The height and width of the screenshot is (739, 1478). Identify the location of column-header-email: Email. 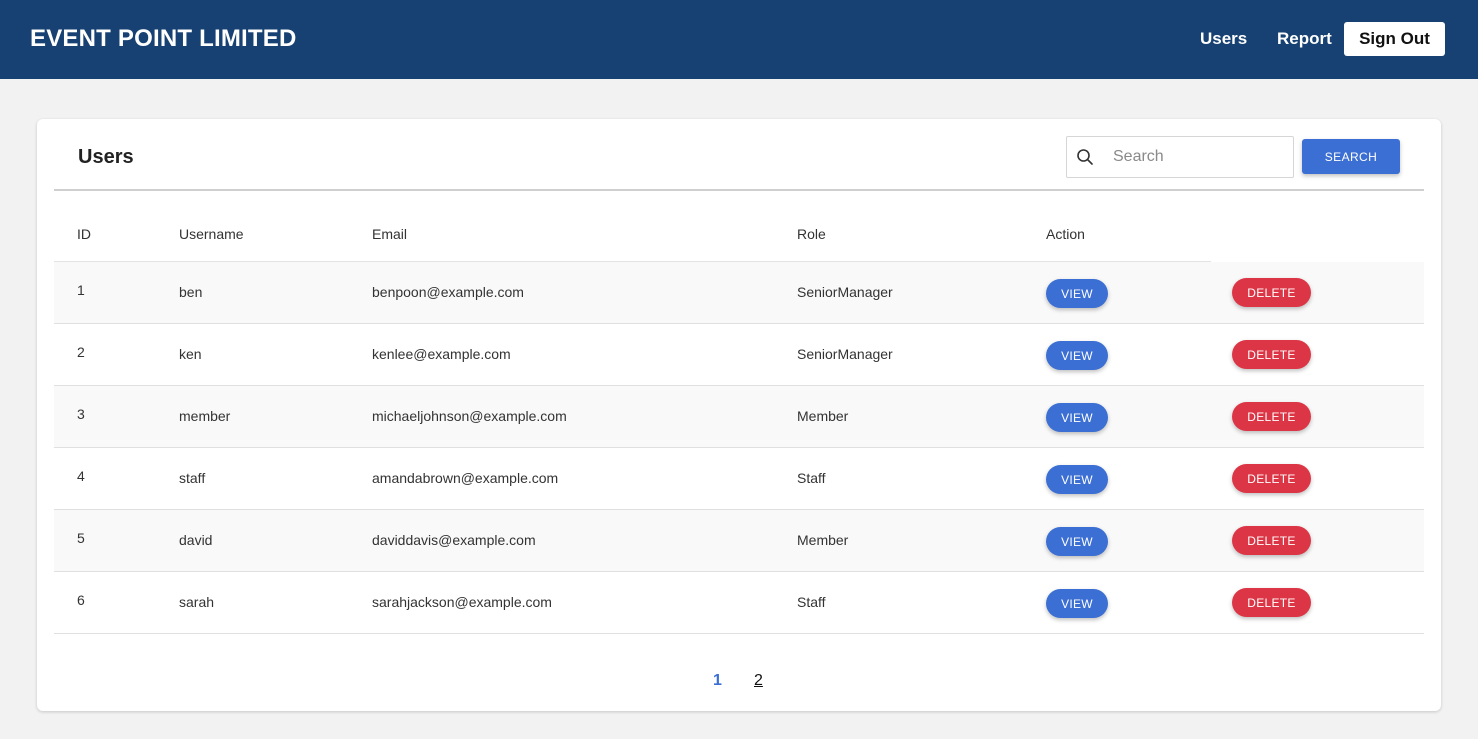
(390, 234).